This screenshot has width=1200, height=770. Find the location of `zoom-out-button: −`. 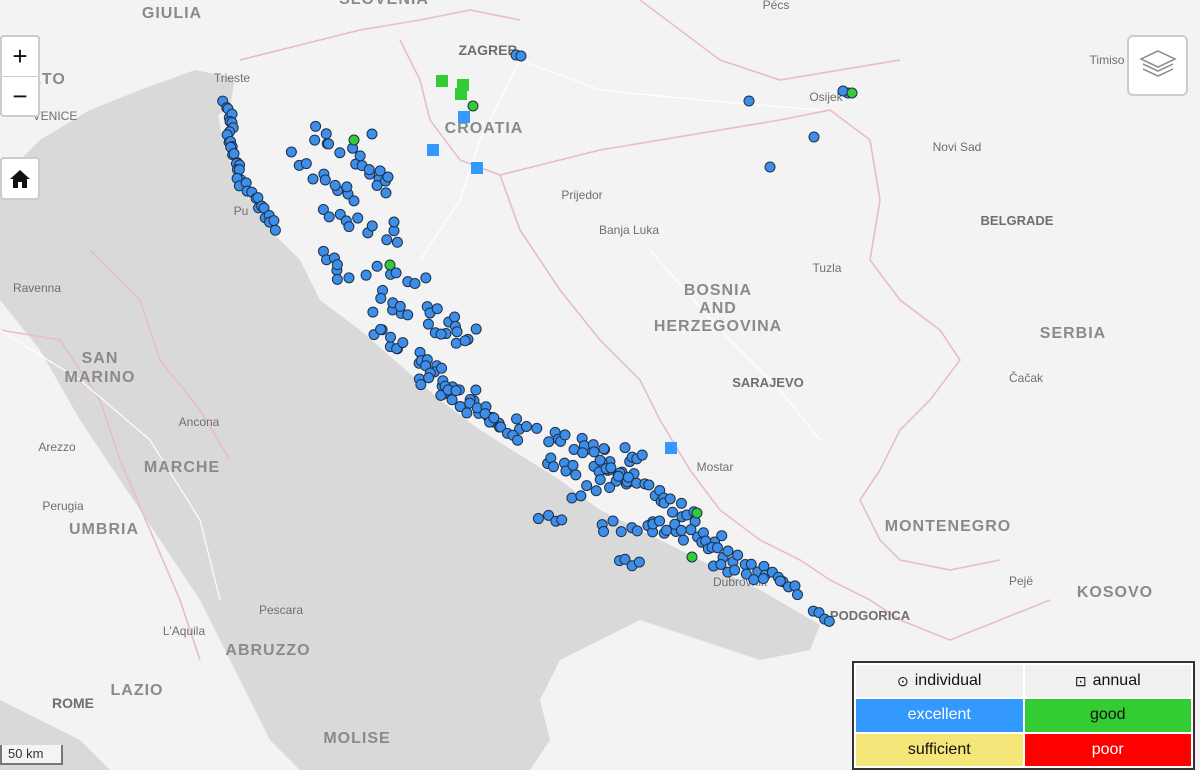

zoom-out-button: − is located at coordinates (20, 96).